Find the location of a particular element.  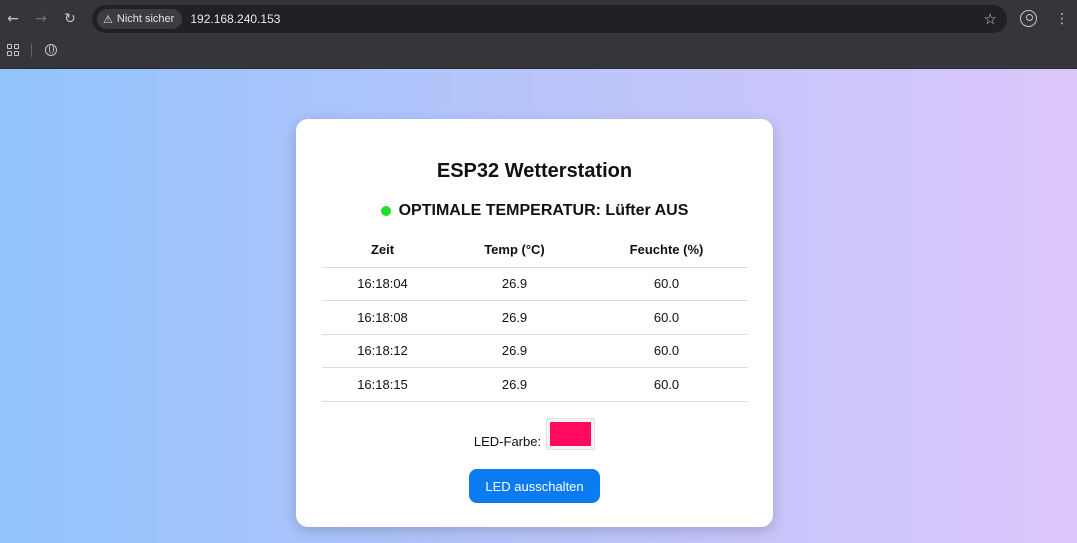

security-label: Nicht sicher is located at coordinates (145, 19).